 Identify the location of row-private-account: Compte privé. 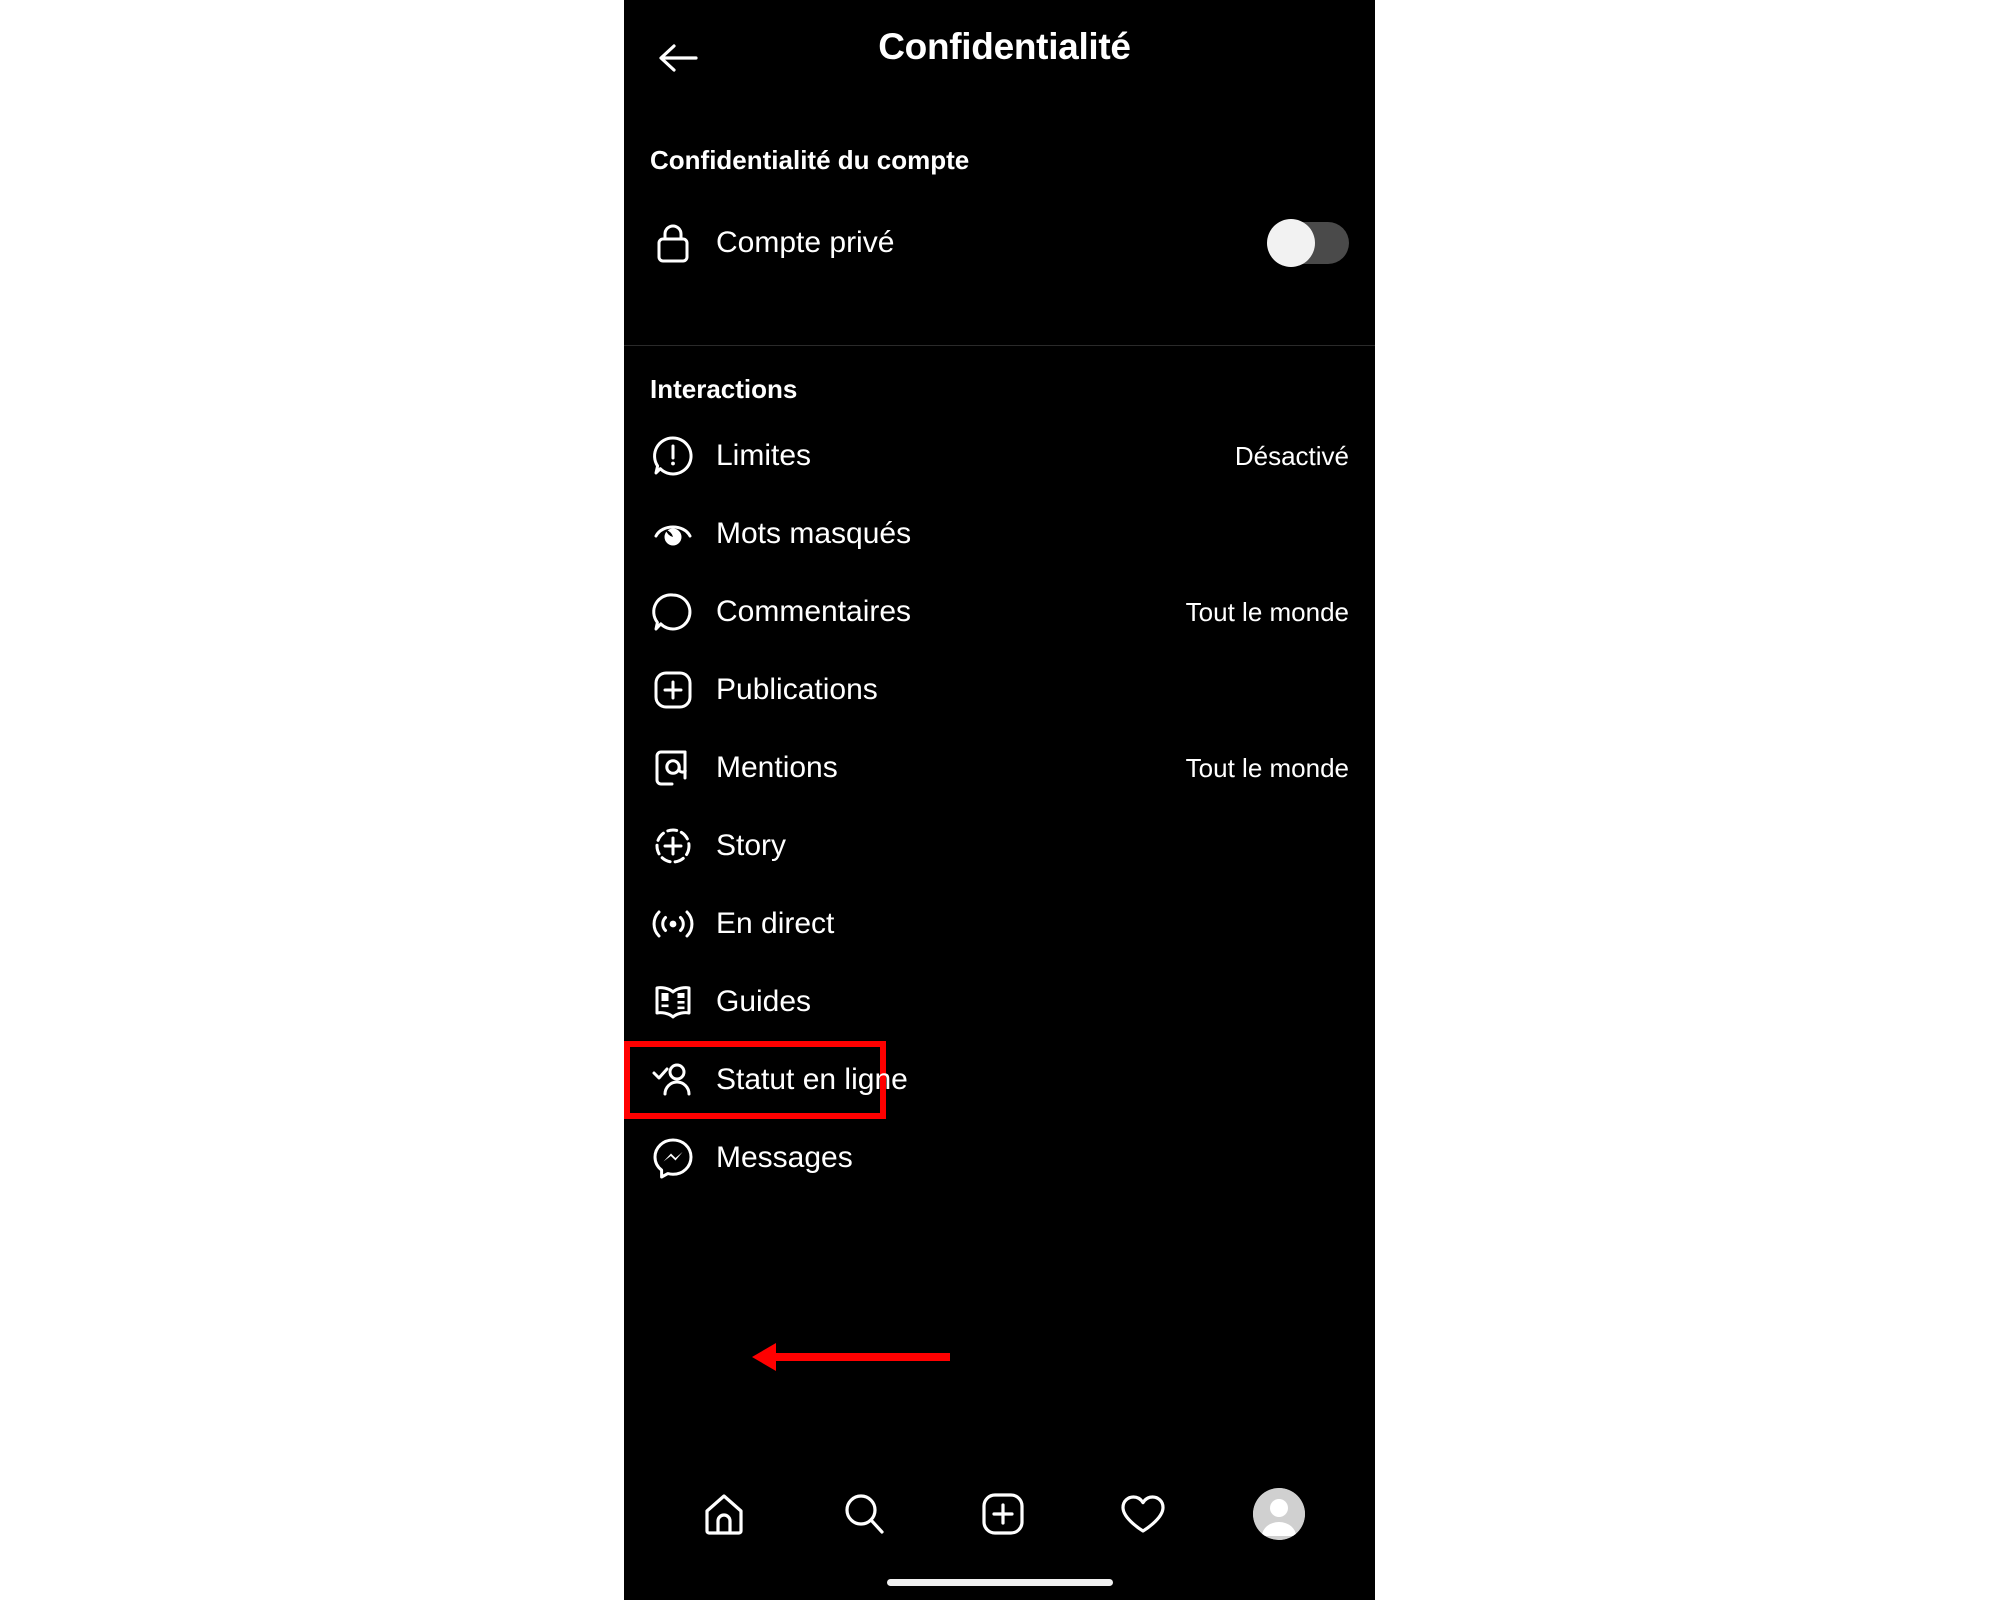
(999, 243).